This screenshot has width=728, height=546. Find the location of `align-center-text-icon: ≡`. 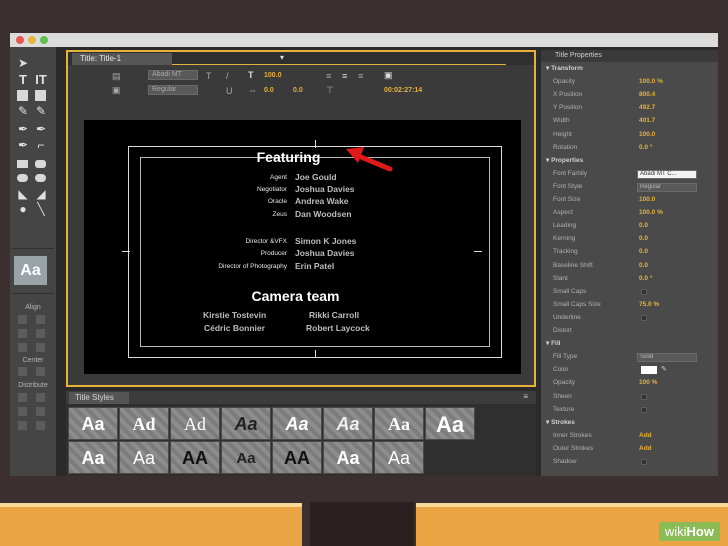

align-center-text-icon: ≡ is located at coordinates (344, 76).